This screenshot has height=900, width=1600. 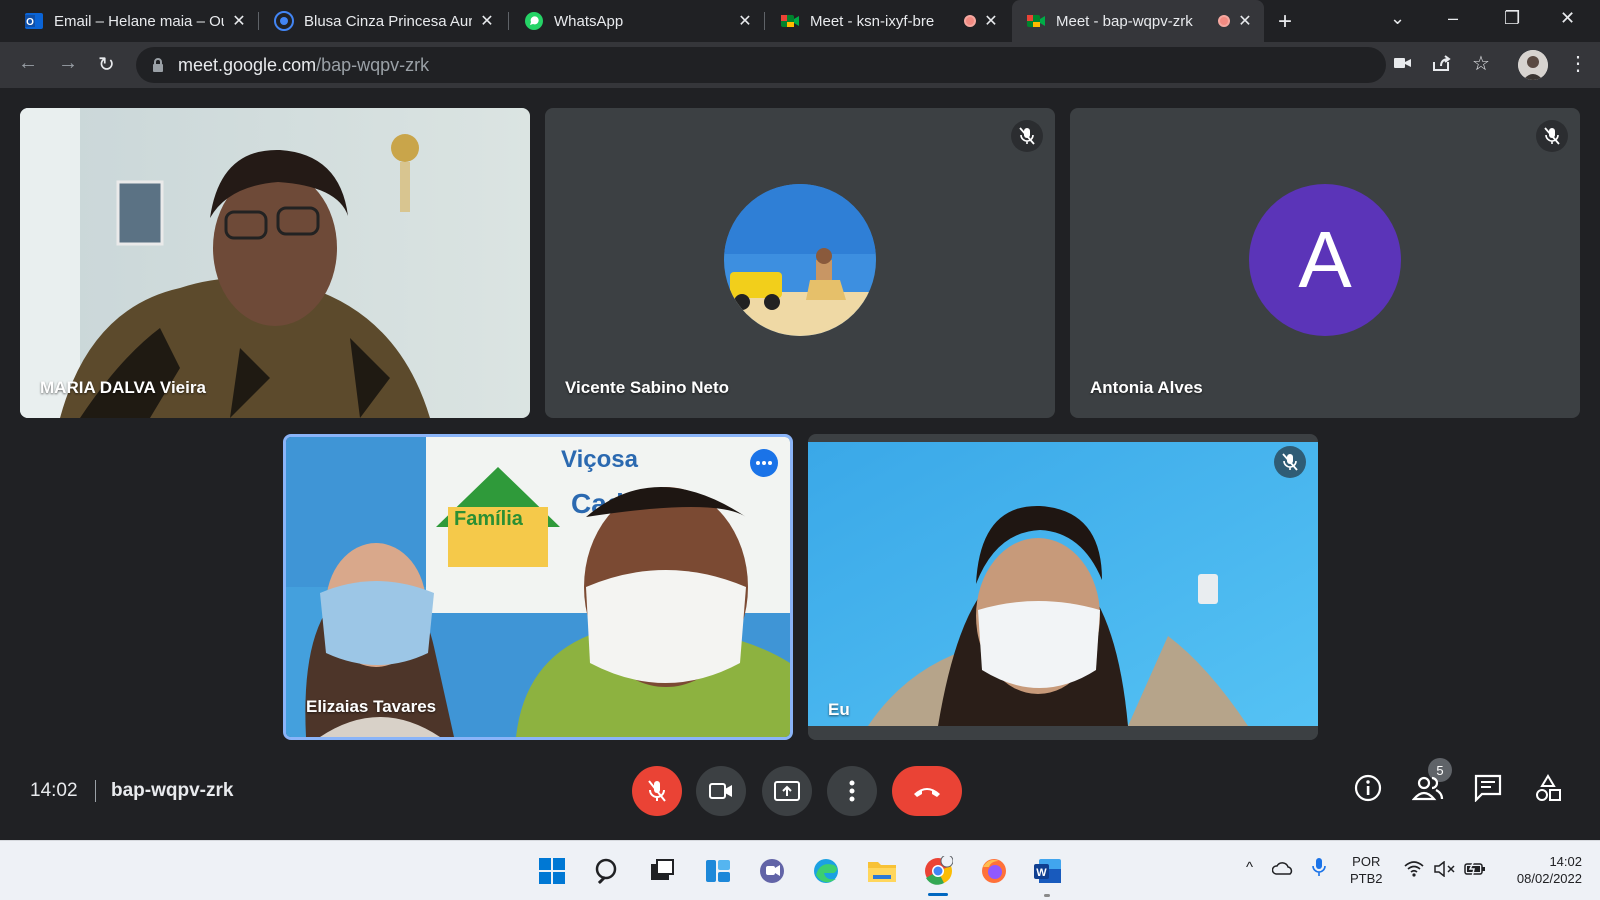 I want to click on tab-meet-ksn: Meet - ksn-ixyf-bre ✕, so click(x=888, y=21).